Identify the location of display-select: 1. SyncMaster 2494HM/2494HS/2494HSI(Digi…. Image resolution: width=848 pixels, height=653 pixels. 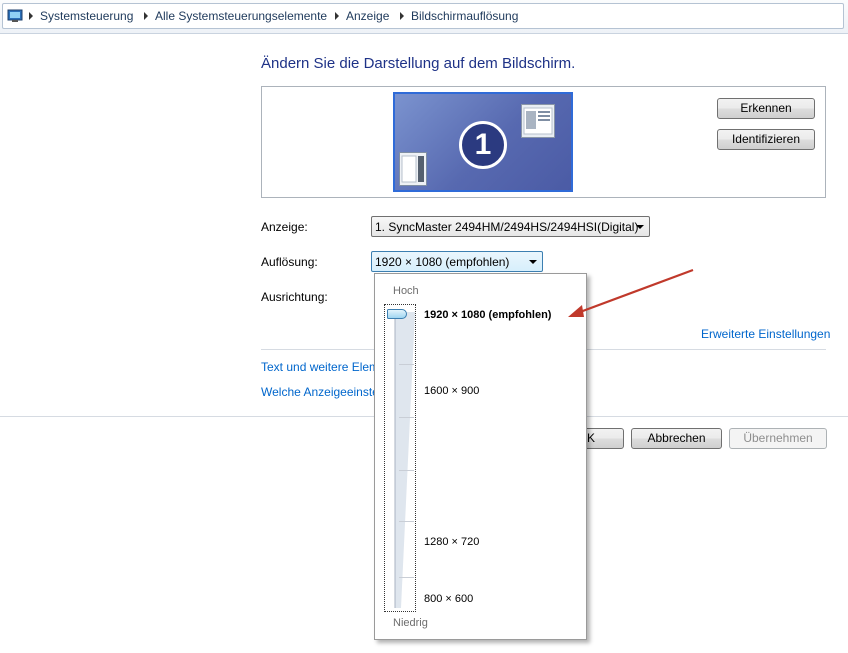
(510, 226).